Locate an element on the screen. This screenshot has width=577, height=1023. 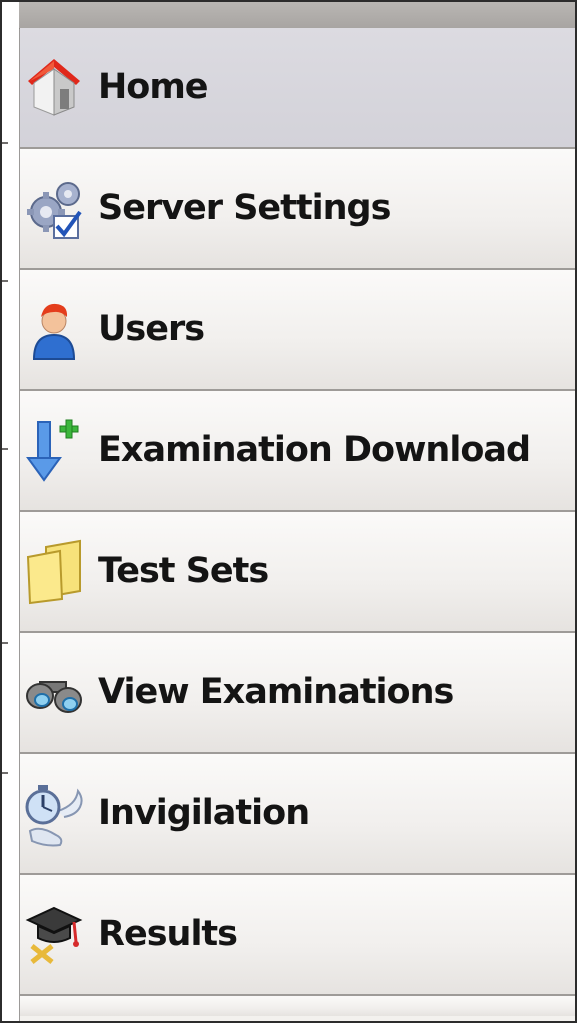
folder-icon is located at coordinates (54, 572).